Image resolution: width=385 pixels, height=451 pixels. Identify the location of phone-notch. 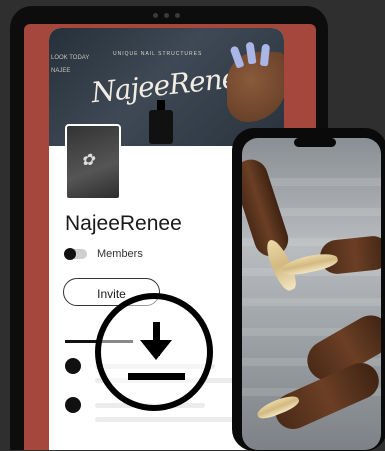
(315, 142).